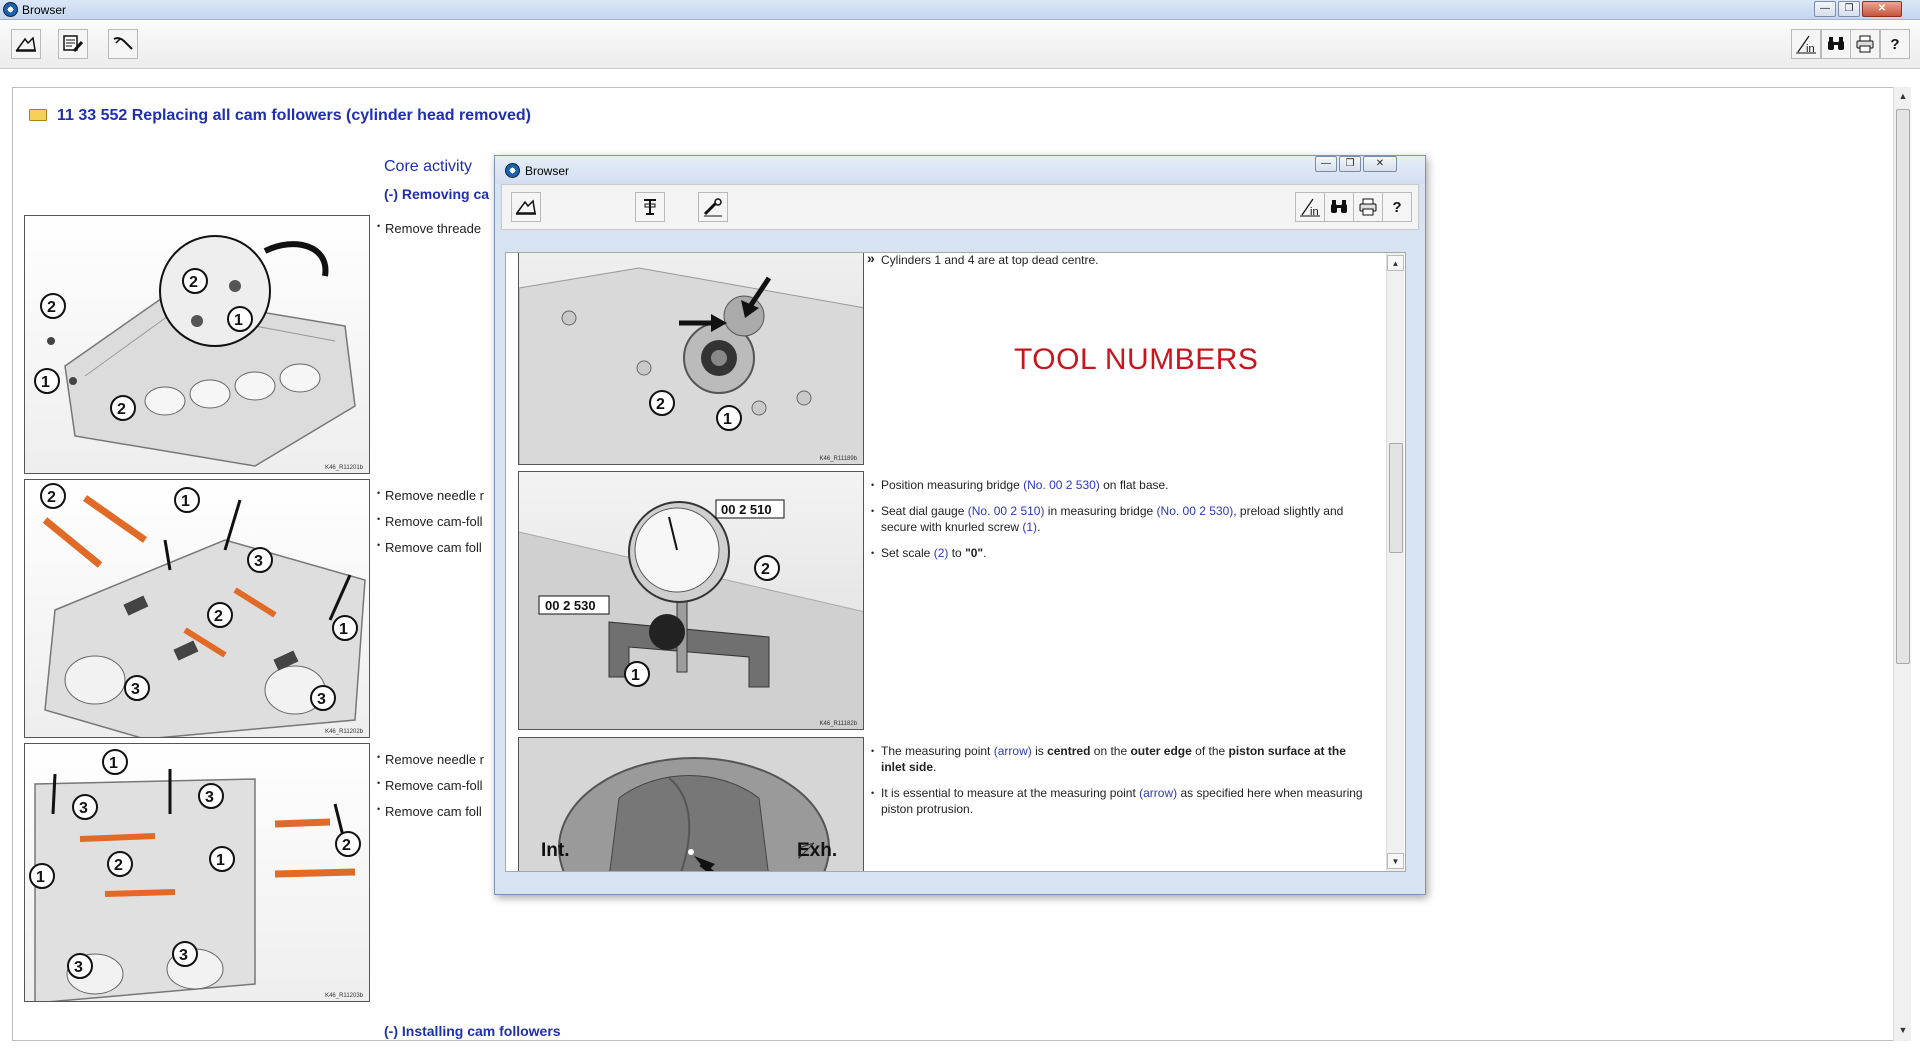 The width and height of the screenshot is (1920, 1050). I want to click on window-controls: — ❐ ✕, so click(1857, 9).